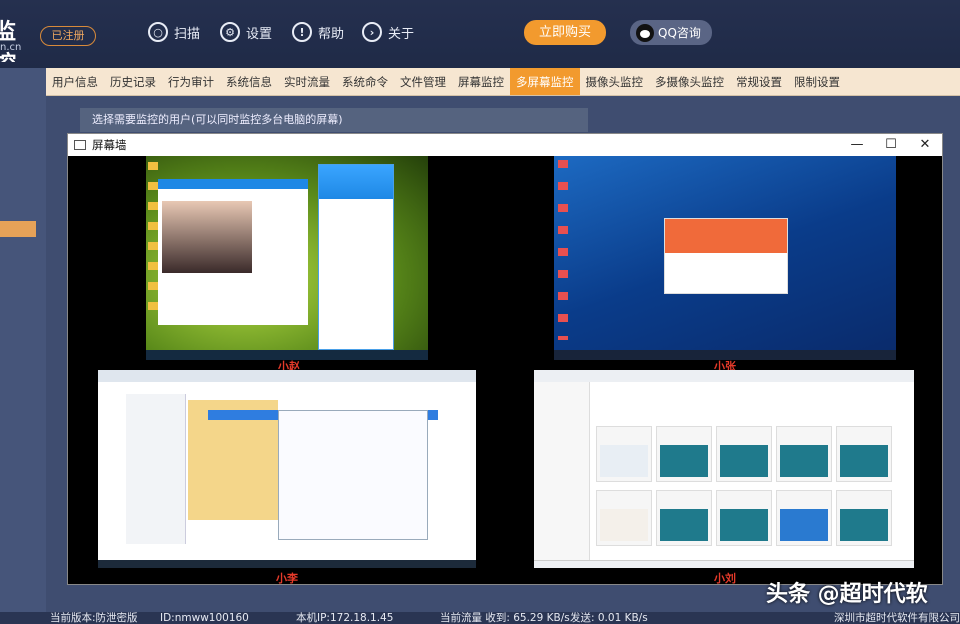 The image size is (960, 624). What do you see at coordinates (545, 81) in the screenshot?
I see `tab-8: 多屏幕监控` at bounding box center [545, 81].